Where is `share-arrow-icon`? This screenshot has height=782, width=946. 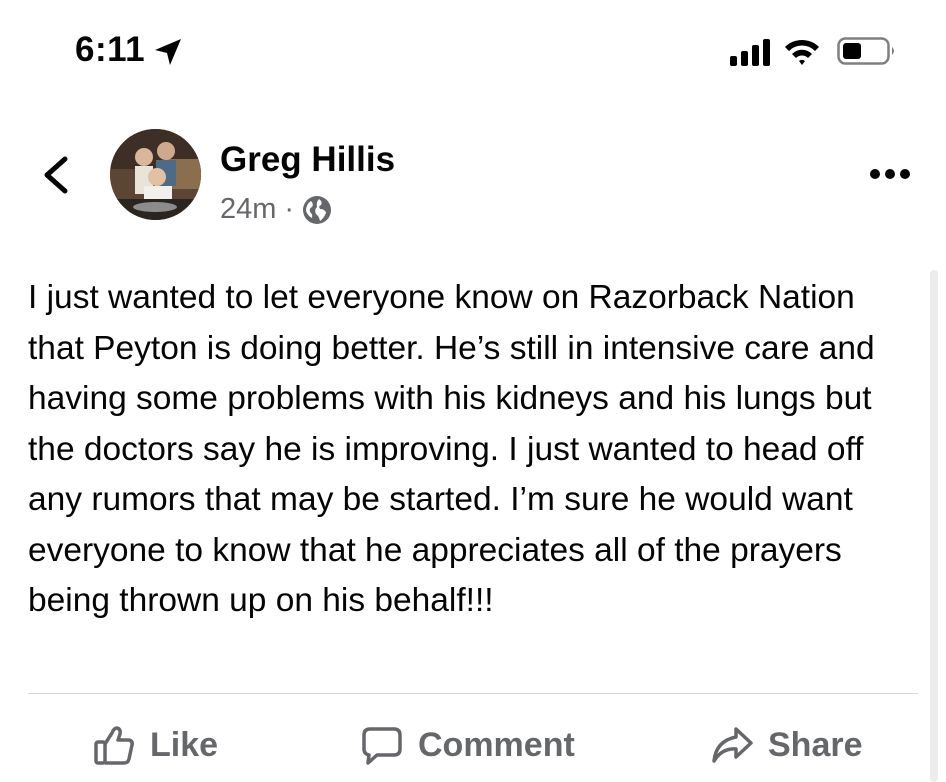
share-arrow-icon is located at coordinates (732, 745).